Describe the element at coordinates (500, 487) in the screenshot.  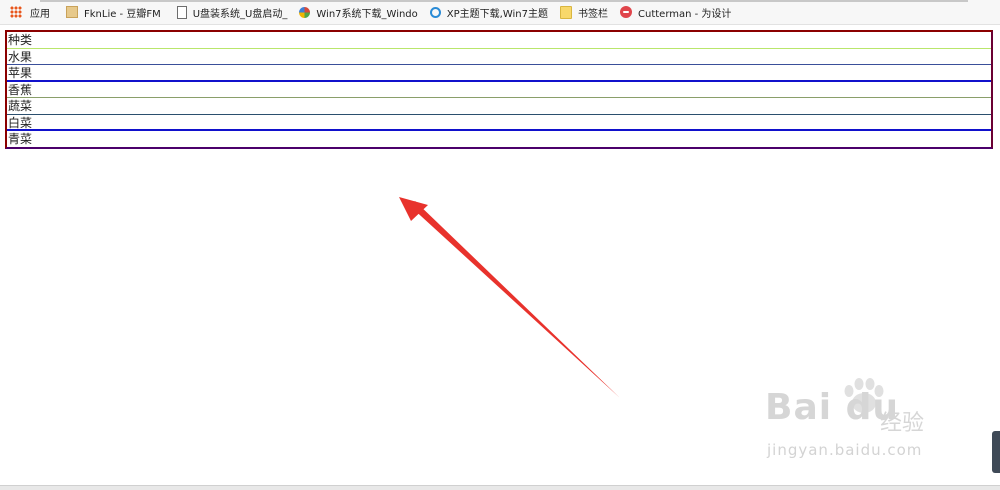
I see `status-bar` at that location.